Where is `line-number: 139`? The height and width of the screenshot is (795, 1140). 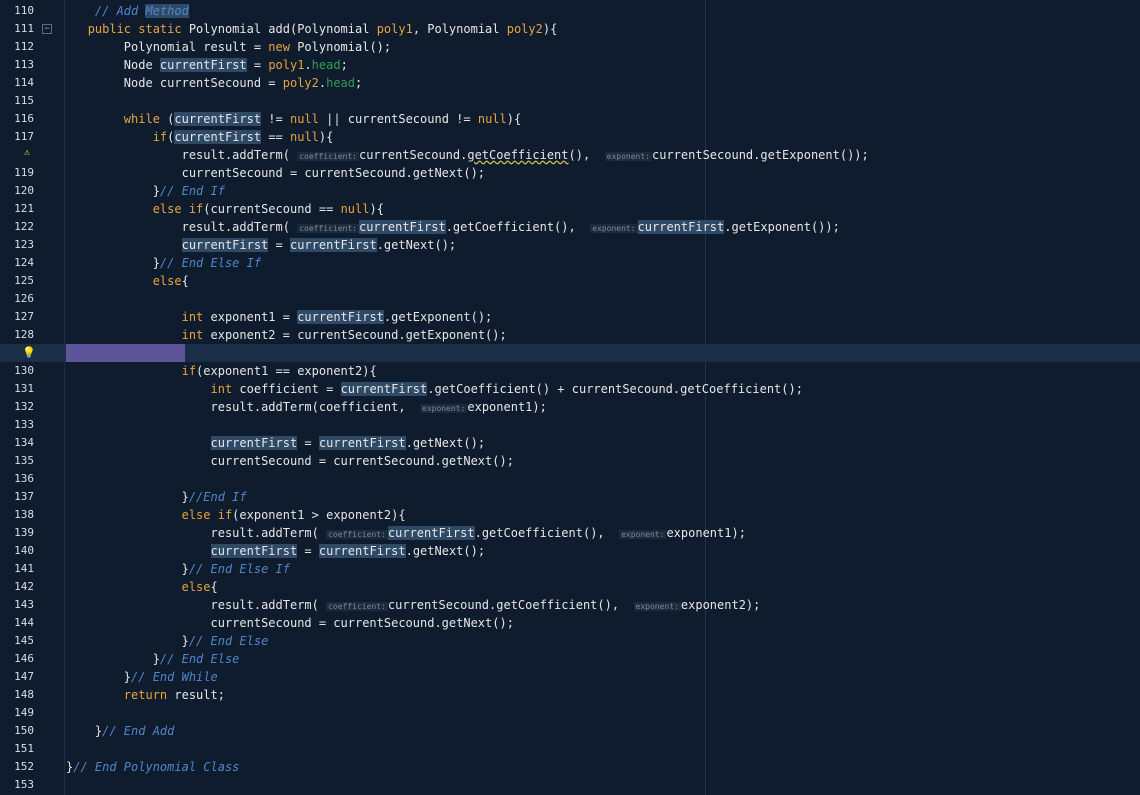 line-number: 139 is located at coordinates (24, 532).